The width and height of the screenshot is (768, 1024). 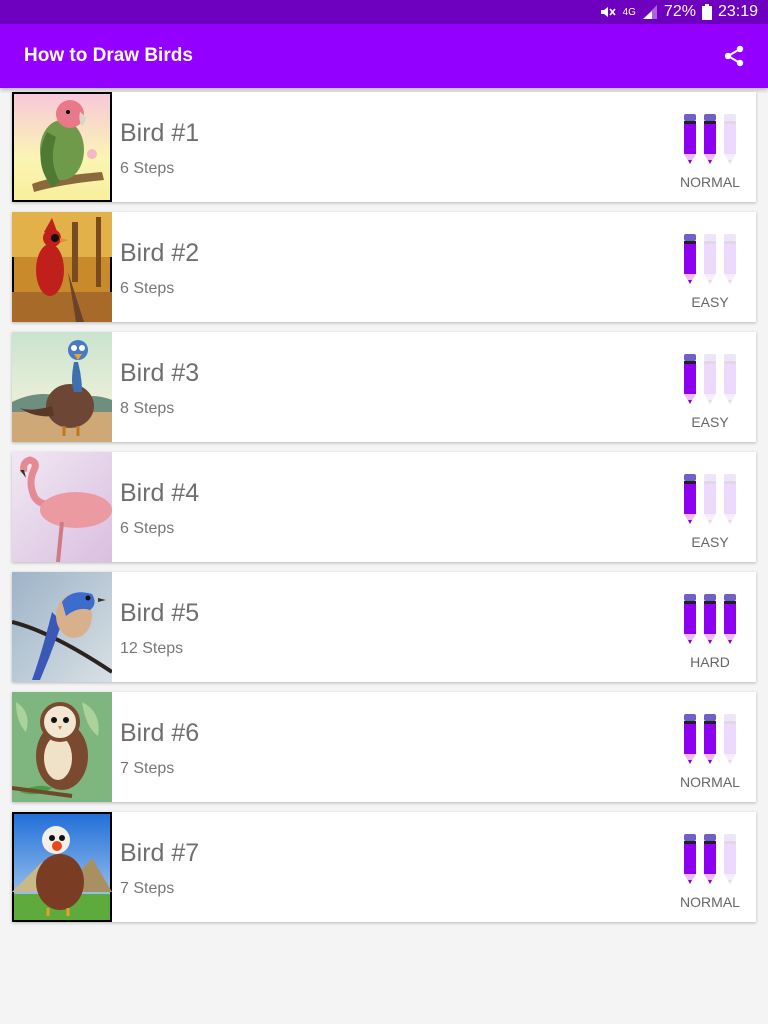 I want to click on mute-icon, so click(x=608, y=12).